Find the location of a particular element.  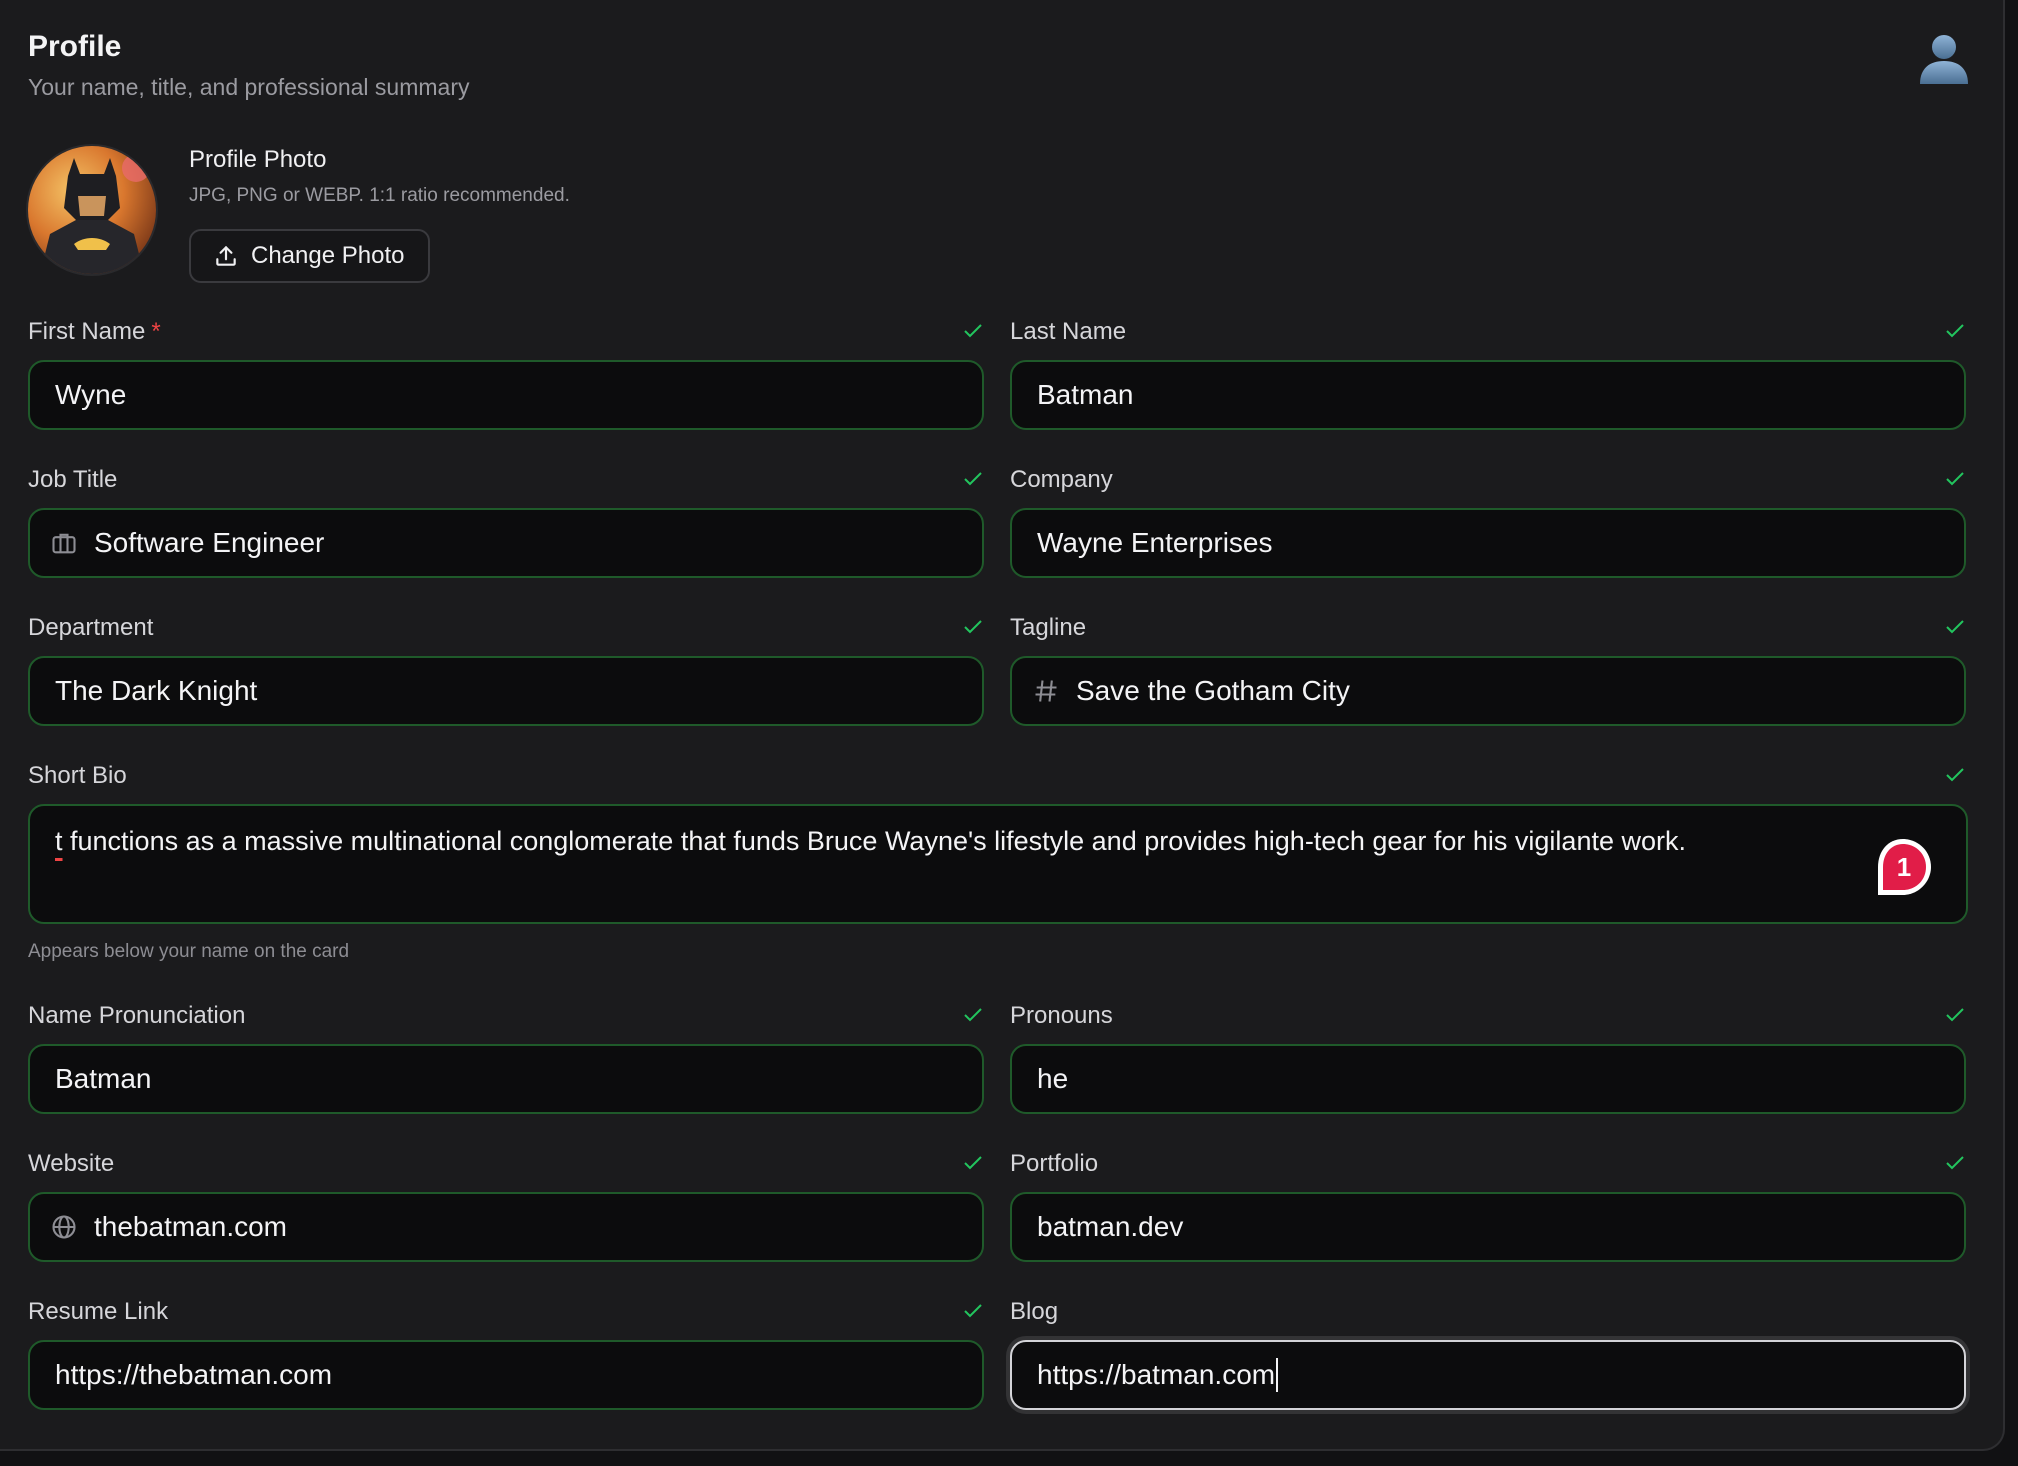

short-bio-label: Short Bio is located at coordinates (77, 775).